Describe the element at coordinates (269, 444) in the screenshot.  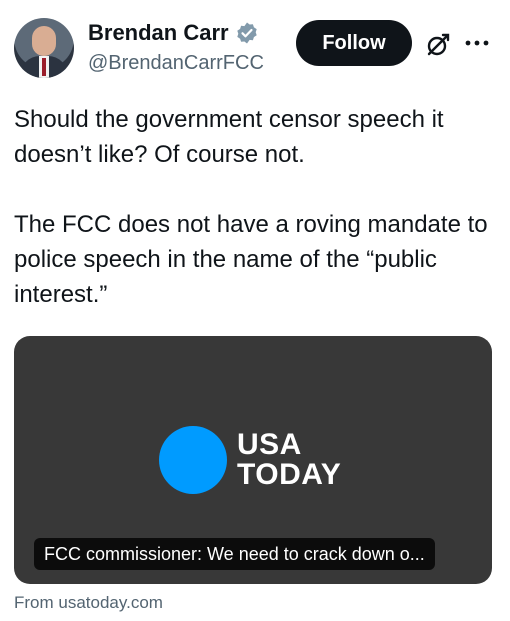
I see `logo-line-1: USA` at that location.